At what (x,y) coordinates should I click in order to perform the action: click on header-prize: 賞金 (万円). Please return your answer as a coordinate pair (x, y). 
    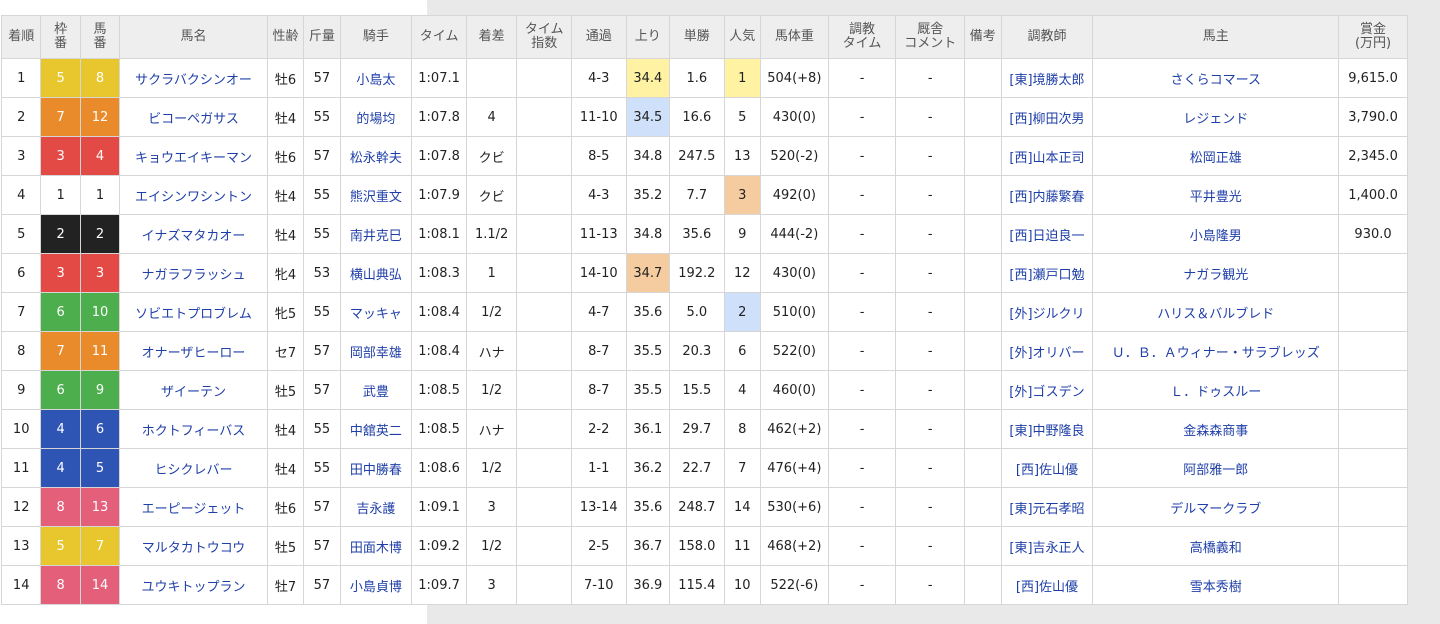
    Looking at the image, I should click on (1373, 37).